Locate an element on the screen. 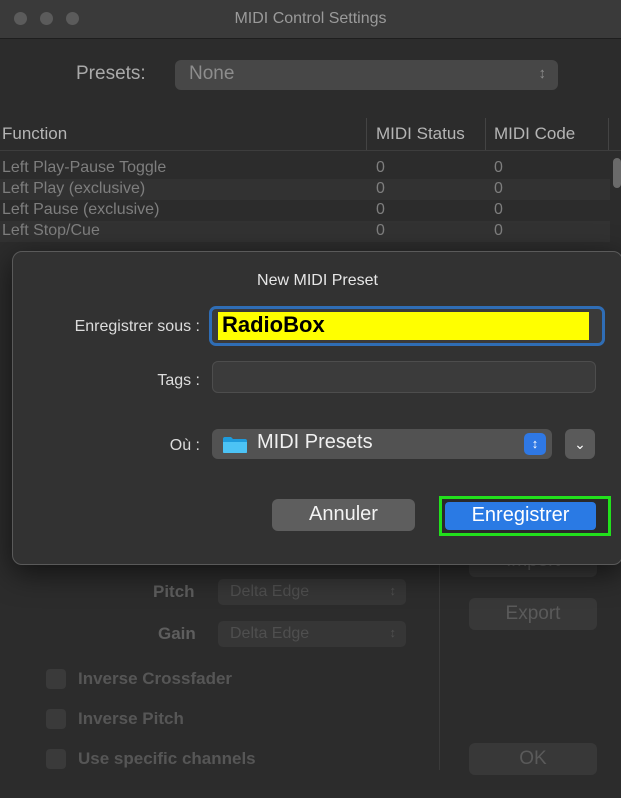 This screenshot has height=798, width=621. expand-chevron-button: ⌄ is located at coordinates (580, 444).